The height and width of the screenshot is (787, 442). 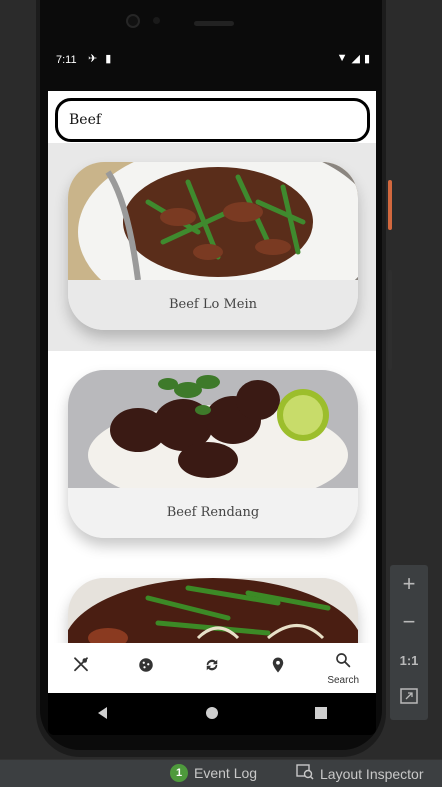 I want to click on fit-screen-icon, so click(x=409, y=698).